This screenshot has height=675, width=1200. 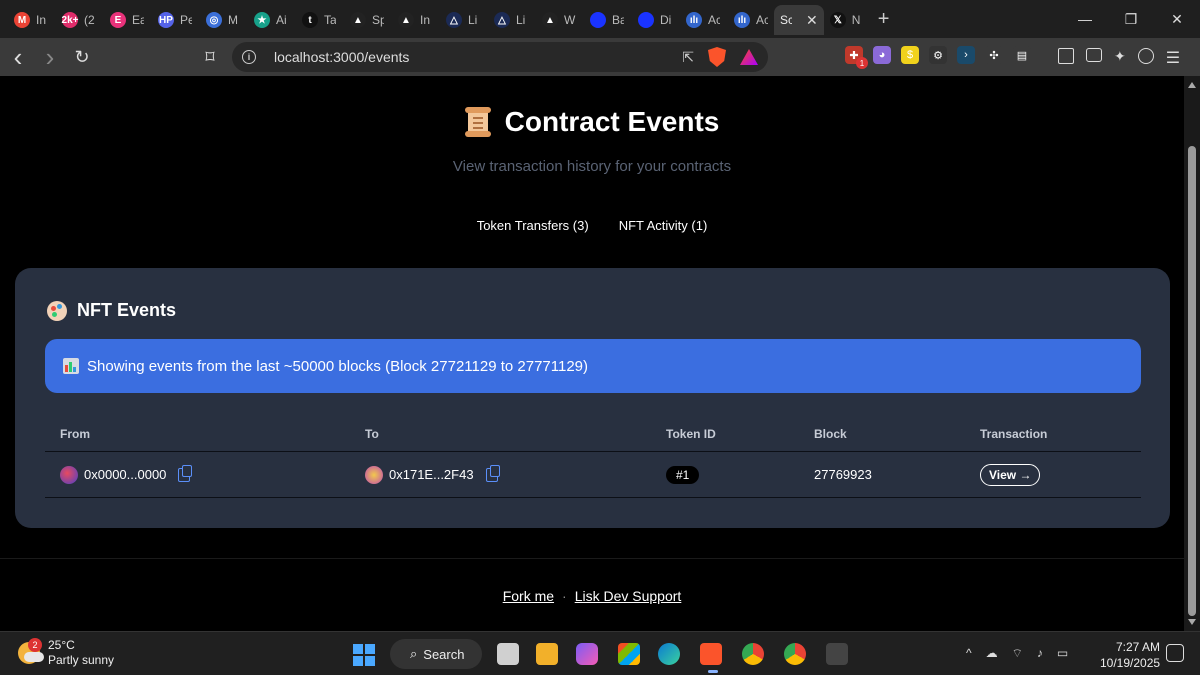 What do you see at coordinates (629, 654) in the screenshot?
I see `store-icon` at bounding box center [629, 654].